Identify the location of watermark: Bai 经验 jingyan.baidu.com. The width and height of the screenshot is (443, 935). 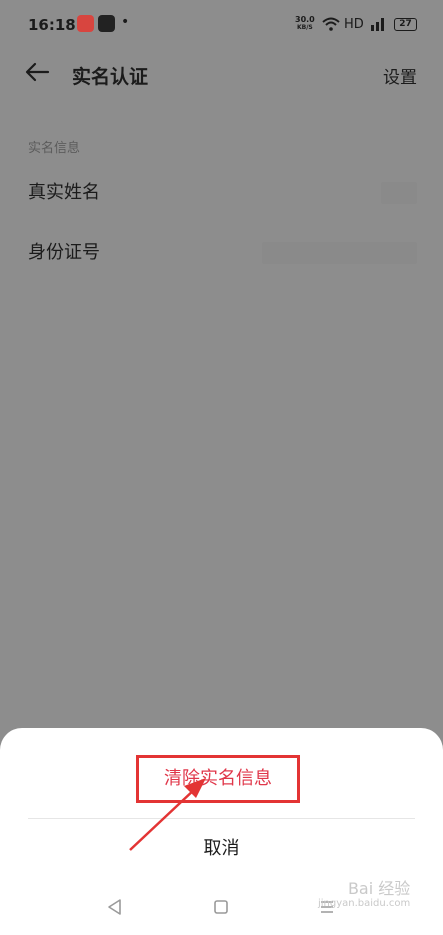
(364, 894).